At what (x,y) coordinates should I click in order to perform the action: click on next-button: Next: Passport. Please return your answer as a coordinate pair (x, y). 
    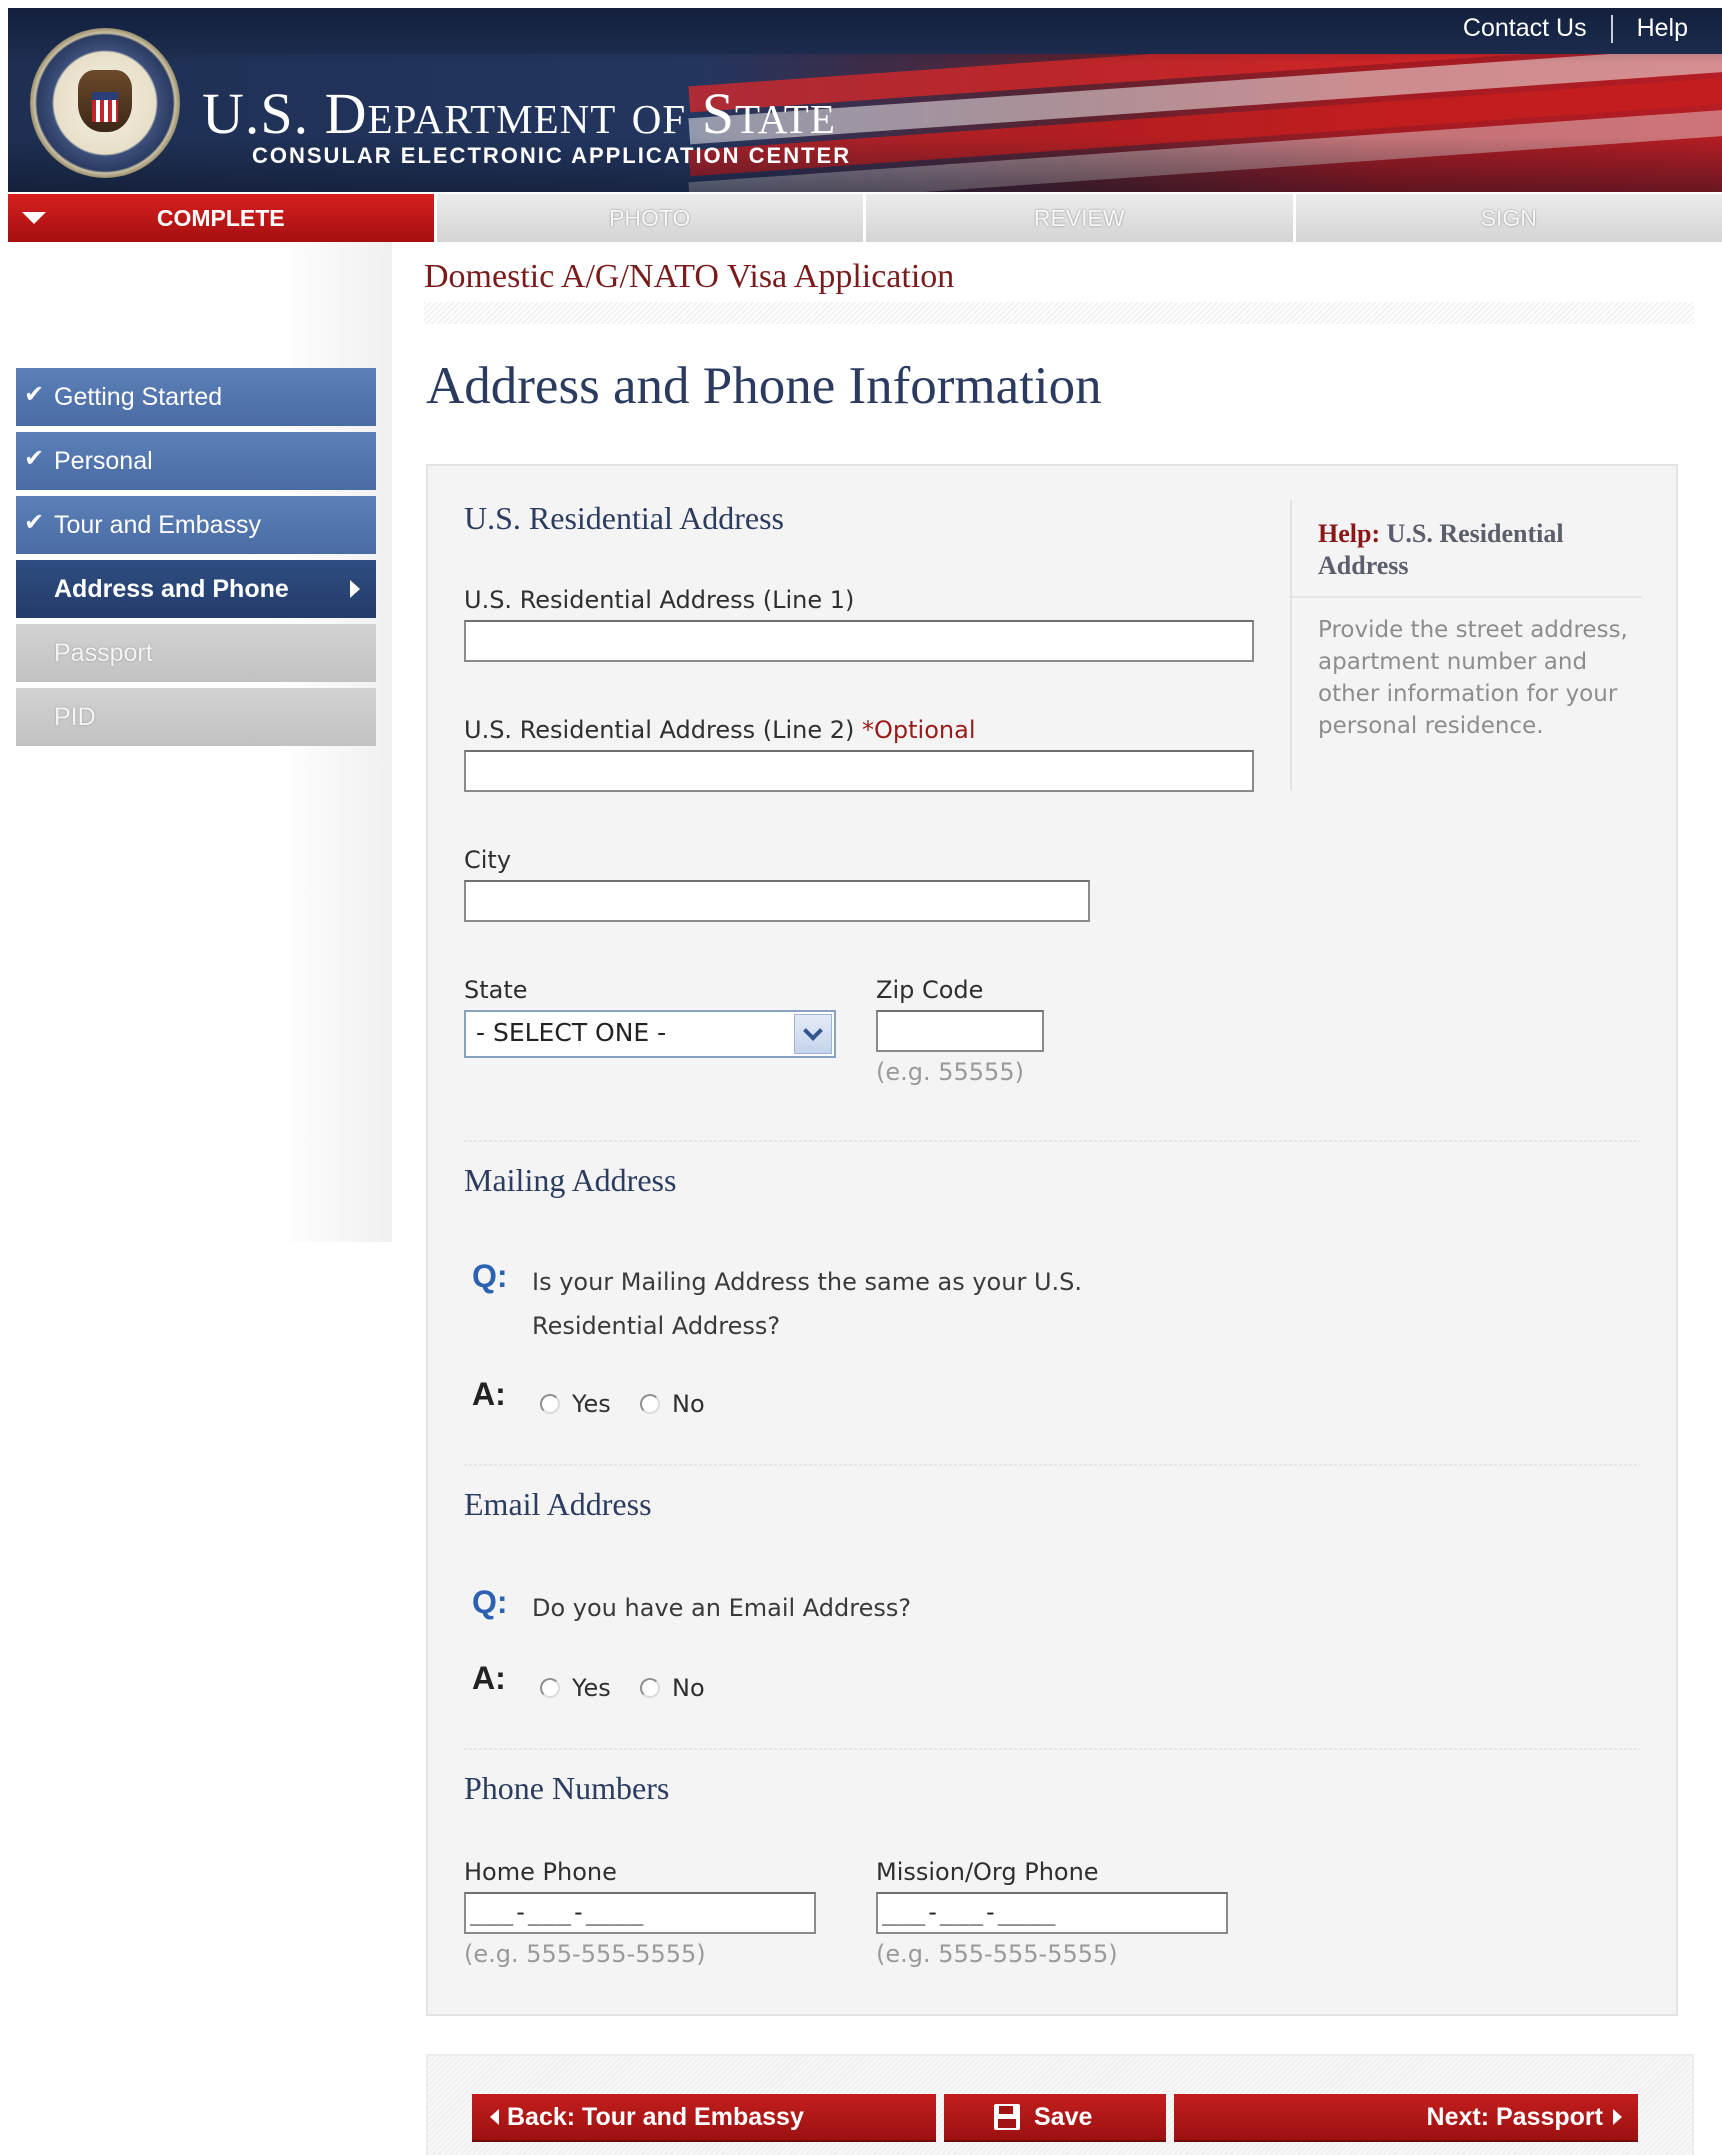
    Looking at the image, I should click on (1406, 2117).